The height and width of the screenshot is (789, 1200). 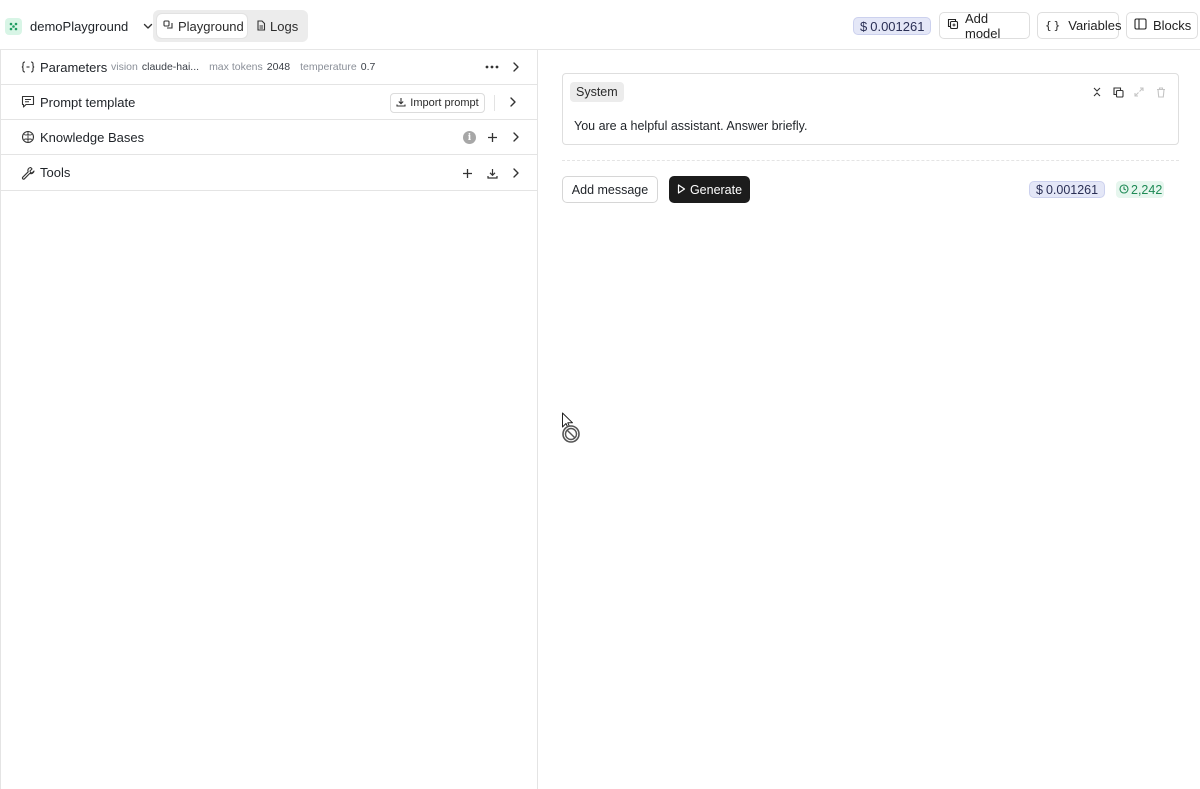 I want to click on prompt-template-row: Prompt template Import prompt, so click(x=269, y=102).